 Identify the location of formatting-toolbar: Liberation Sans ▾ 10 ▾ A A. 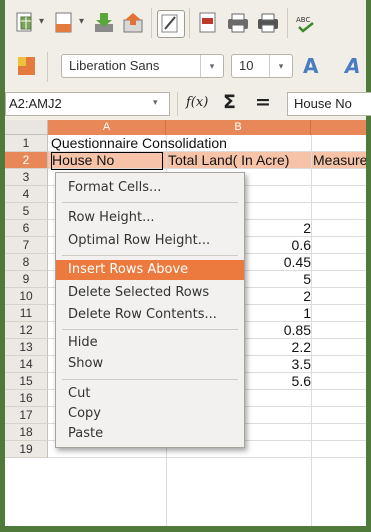
(185, 67).